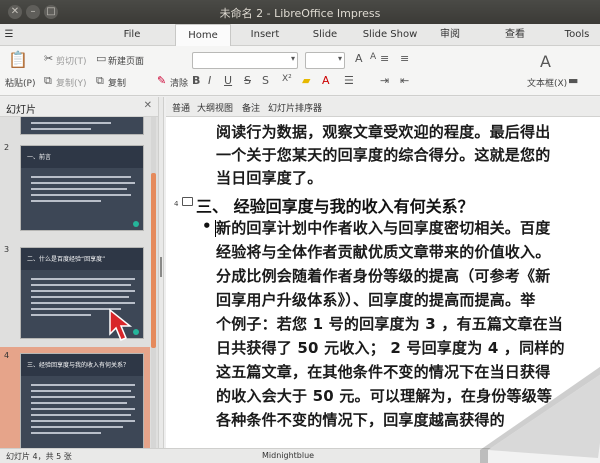  Describe the element at coordinates (577, 35) in the screenshot. I see `tab-tools: Tools` at that location.